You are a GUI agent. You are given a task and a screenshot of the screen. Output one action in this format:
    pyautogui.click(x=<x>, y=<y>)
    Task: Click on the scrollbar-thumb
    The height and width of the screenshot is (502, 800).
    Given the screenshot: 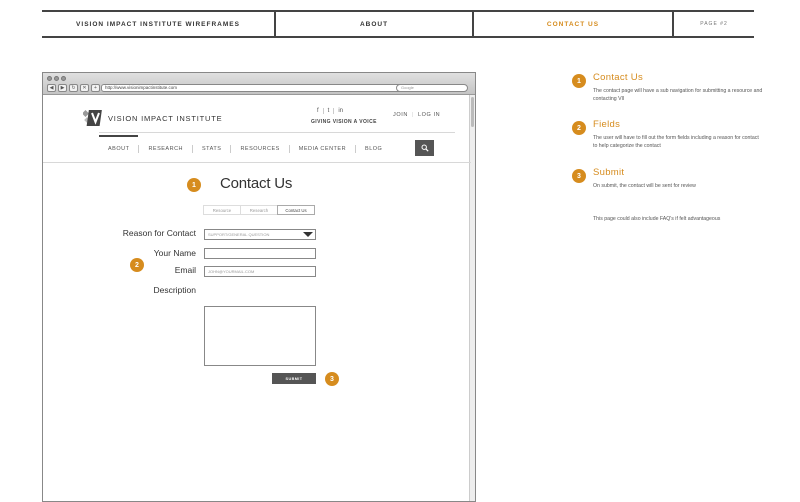 What is the action you would take?
    pyautogui.click(x=472, y=112)
    